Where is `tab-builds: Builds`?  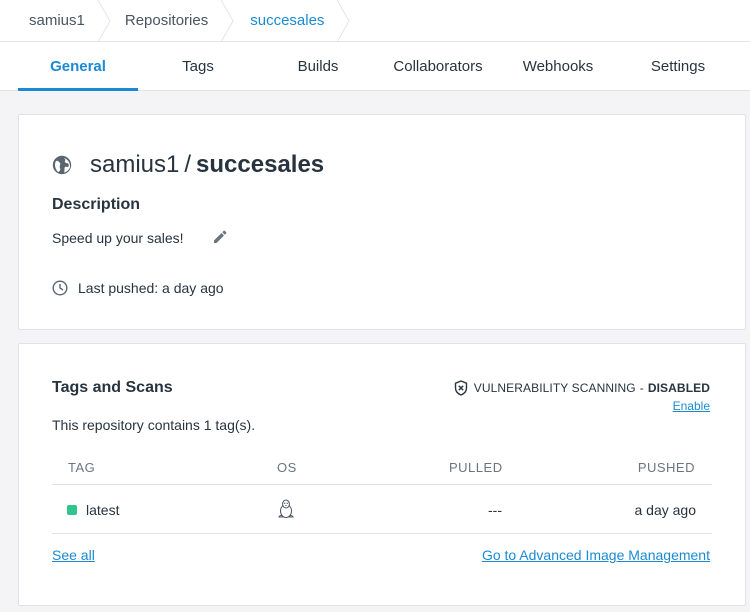
tab-builds: Builds is located at coordinates (318, 66).